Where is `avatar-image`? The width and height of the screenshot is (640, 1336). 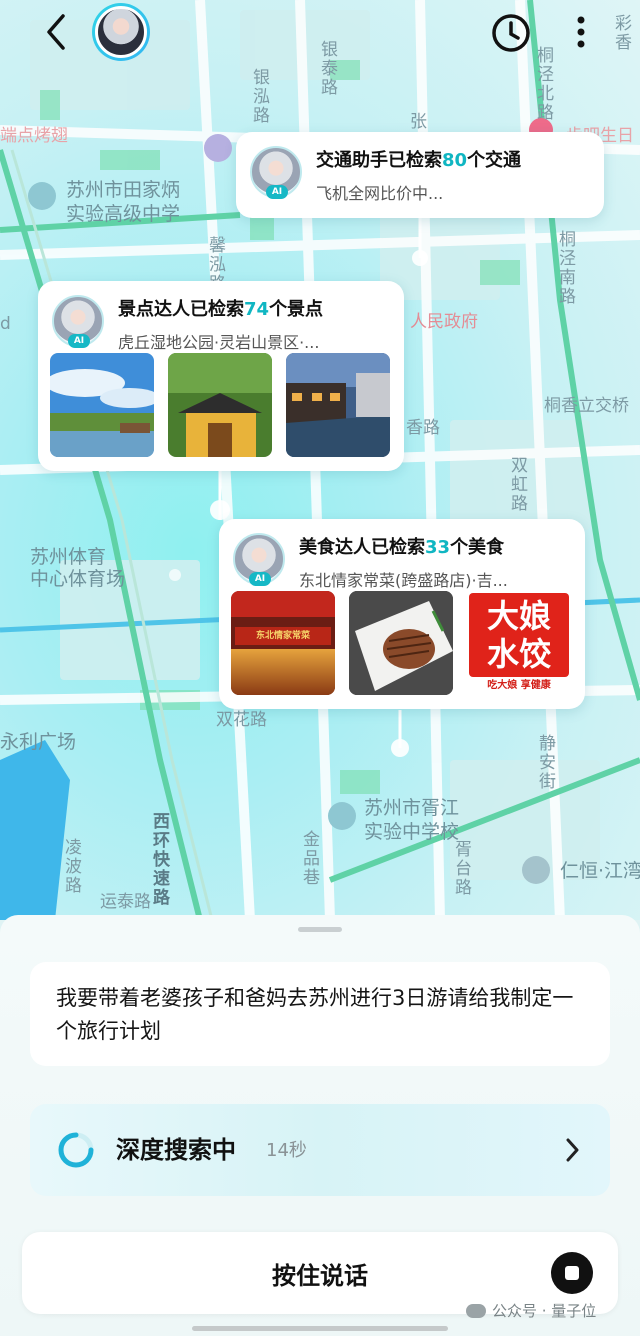
avatar-image is located at coordinates (121, 32).